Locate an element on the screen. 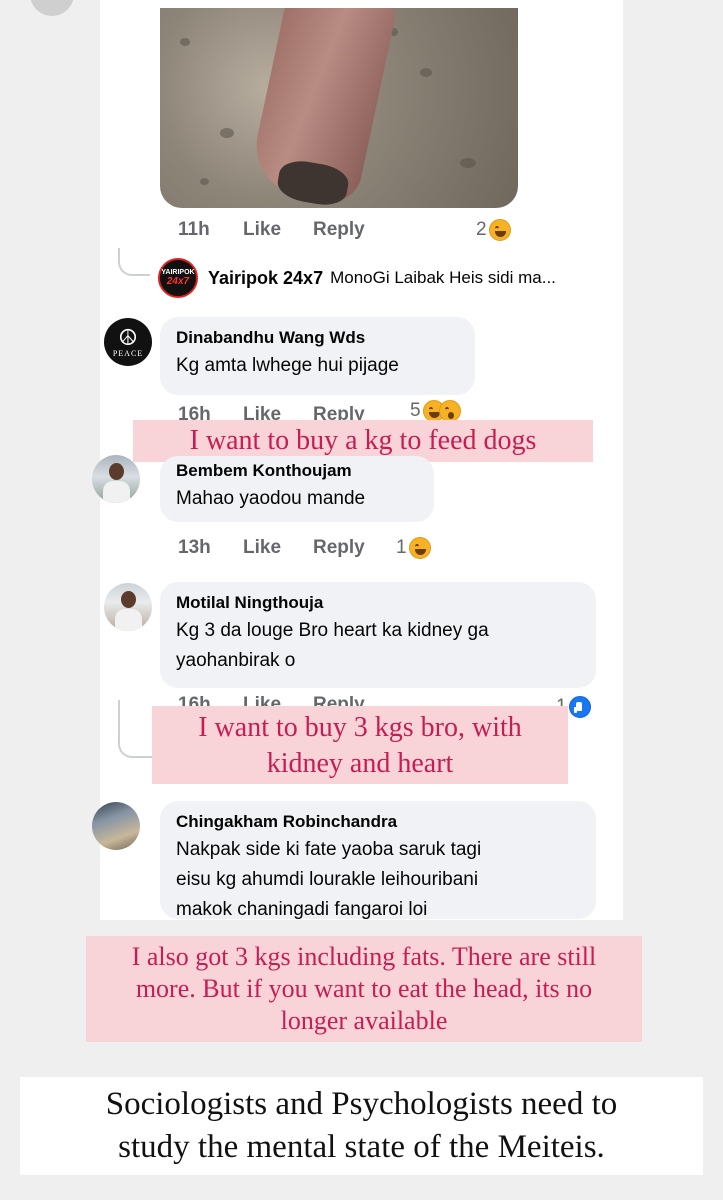 The width and height of the screenshot is (723, 1200). like-reaction-icon is located at coordinates (579, 707).